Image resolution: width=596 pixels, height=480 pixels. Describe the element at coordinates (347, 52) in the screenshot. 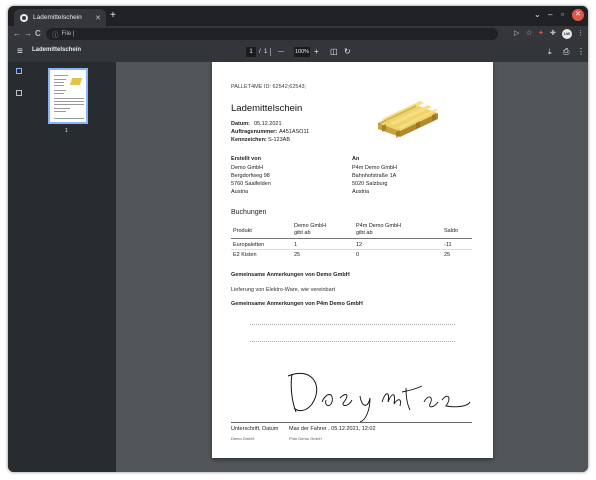

I see `rotate-icon: ↻` at that location.